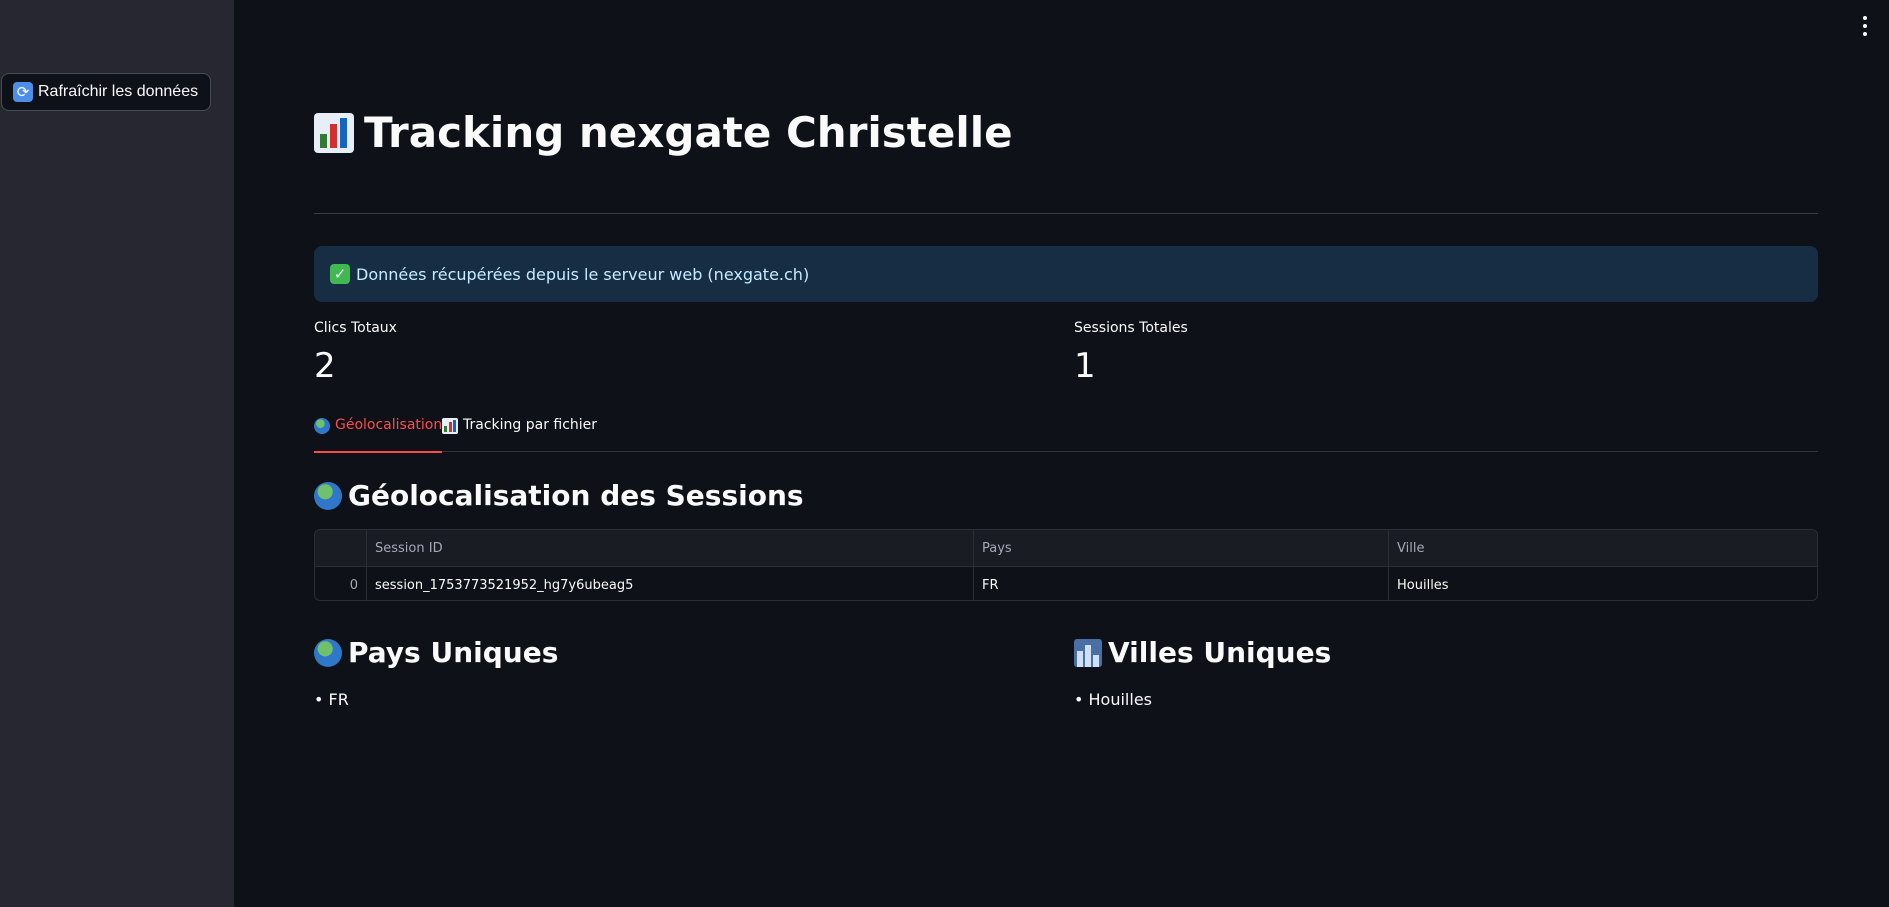 This screenshot has width=1889, height=907. What do you see at coordinates (389, 425) in the screenshot?
I see `tab-label: Géolocalisation` at bounding box center [389, 425].